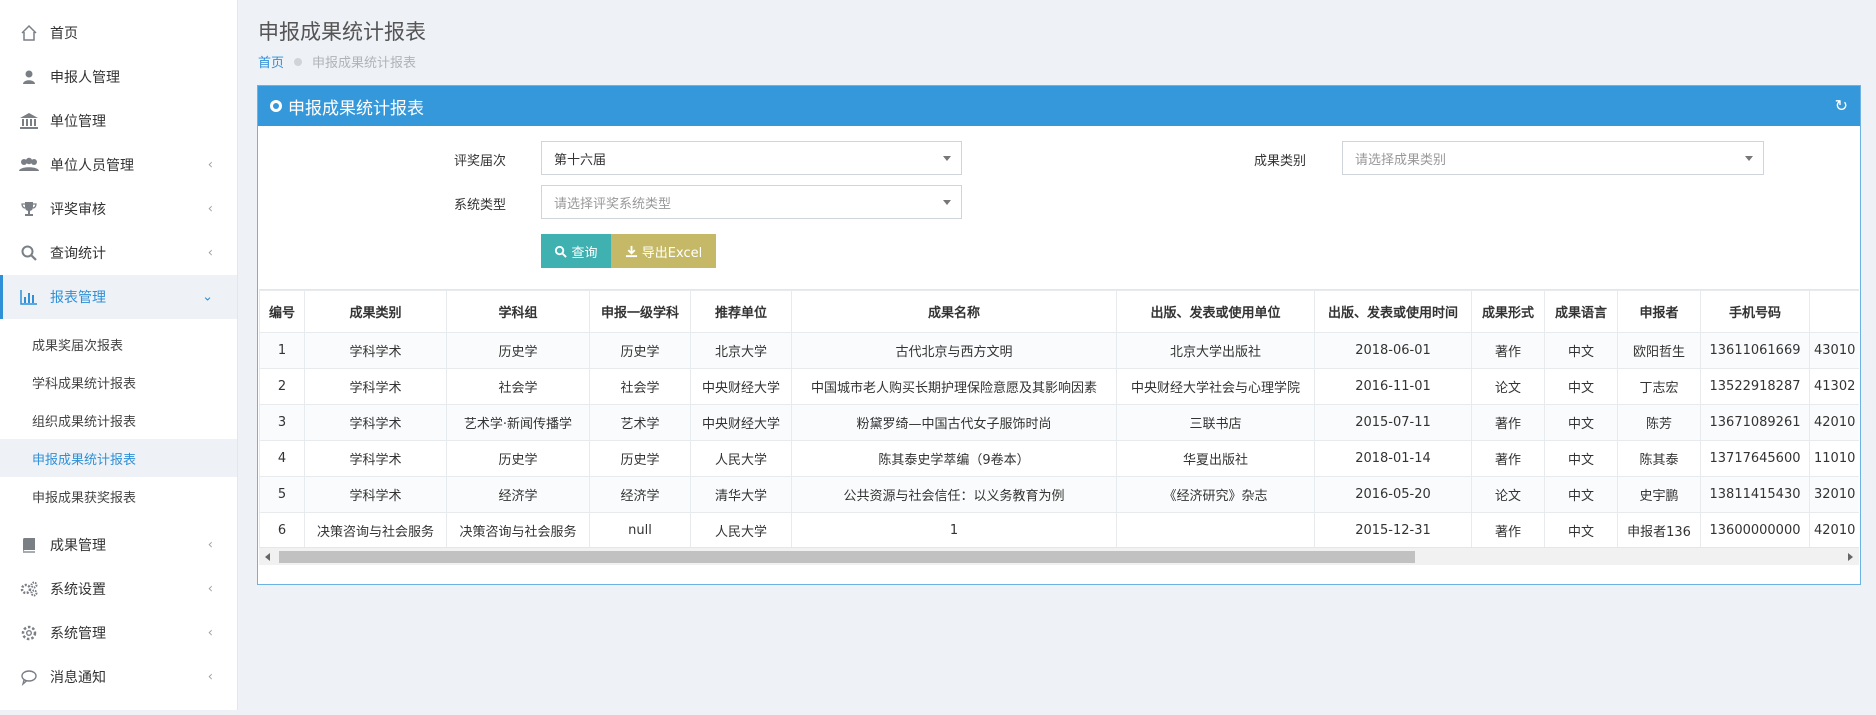 This screenshot has height=715, width=1876. Describe the element at coordinates (741, 458) in the screenshot. I see `table-cell: 人民大学` at that location.